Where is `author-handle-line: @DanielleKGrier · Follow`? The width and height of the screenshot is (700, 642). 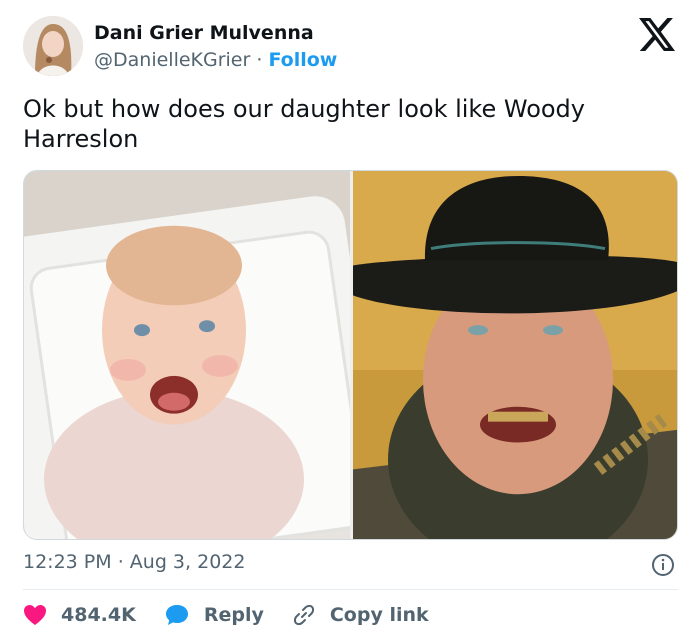
author-handle-line: @DanielleKGrier · Follow is located at coordinates (215, 60).